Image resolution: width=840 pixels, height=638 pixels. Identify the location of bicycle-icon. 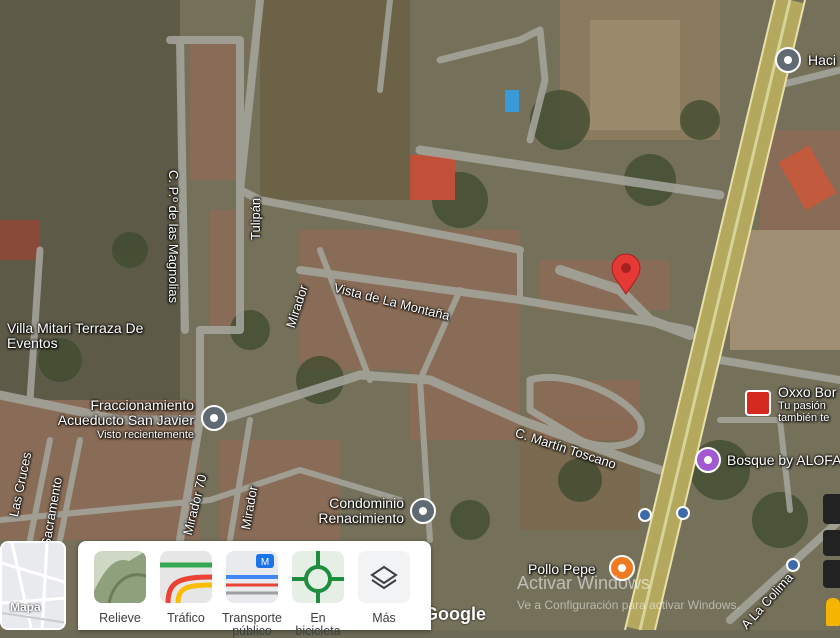
(318, 577).